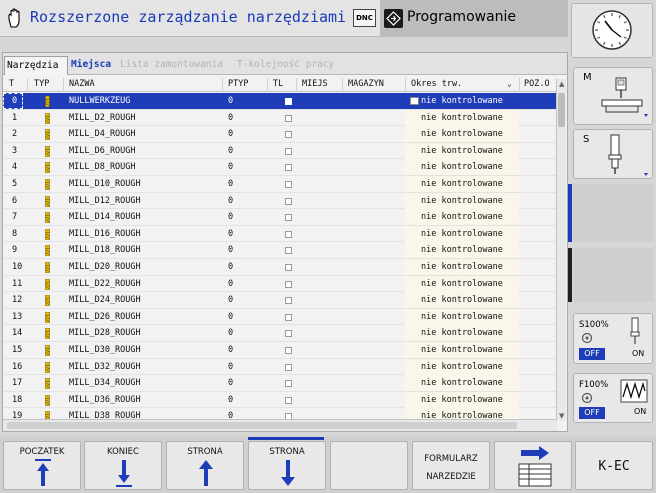  What do you see at coordinates (11, 84) in the screenshot?
I see `col-t: T` at bounding box center [11, 84].